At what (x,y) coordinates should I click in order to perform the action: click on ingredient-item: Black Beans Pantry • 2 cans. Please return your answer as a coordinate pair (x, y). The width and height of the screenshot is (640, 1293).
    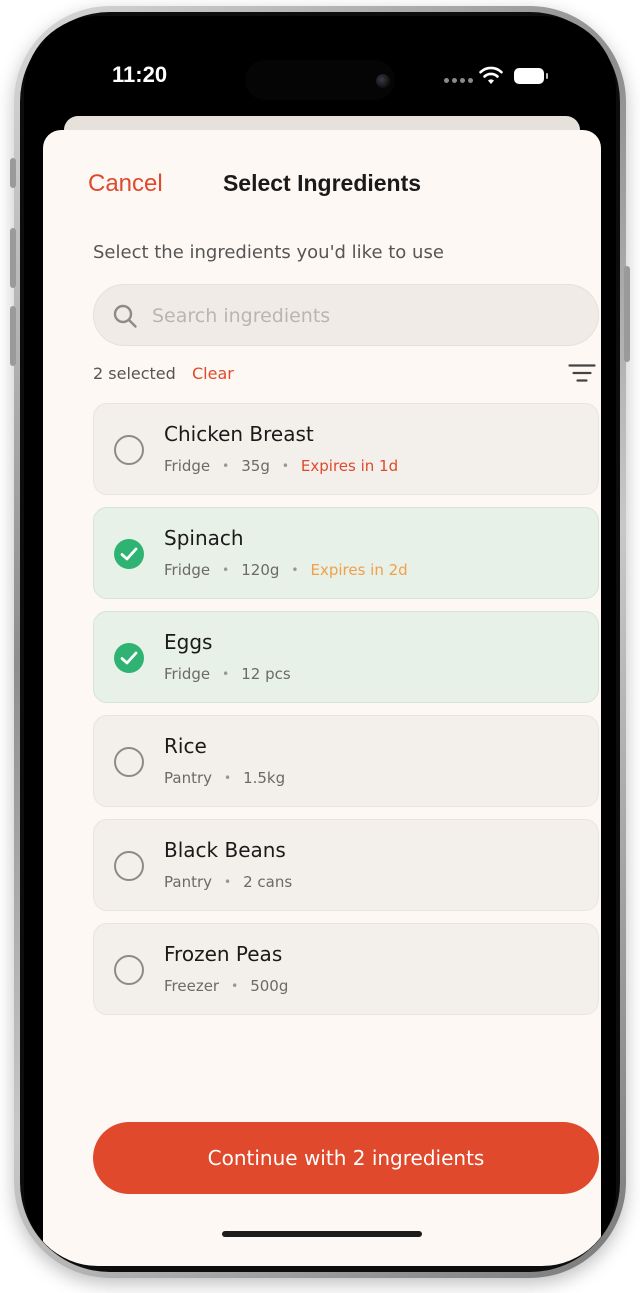
    Looking at the image, I should click on (346, 865).